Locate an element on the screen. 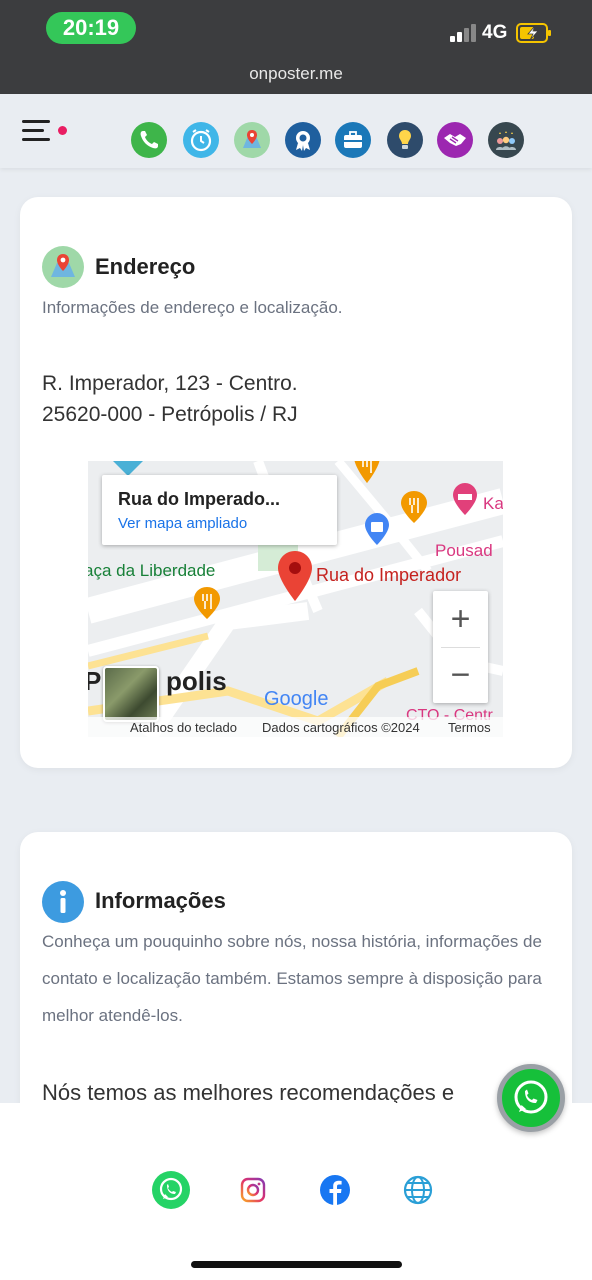  section-title: Endereço is located at coordinates (145, 266).